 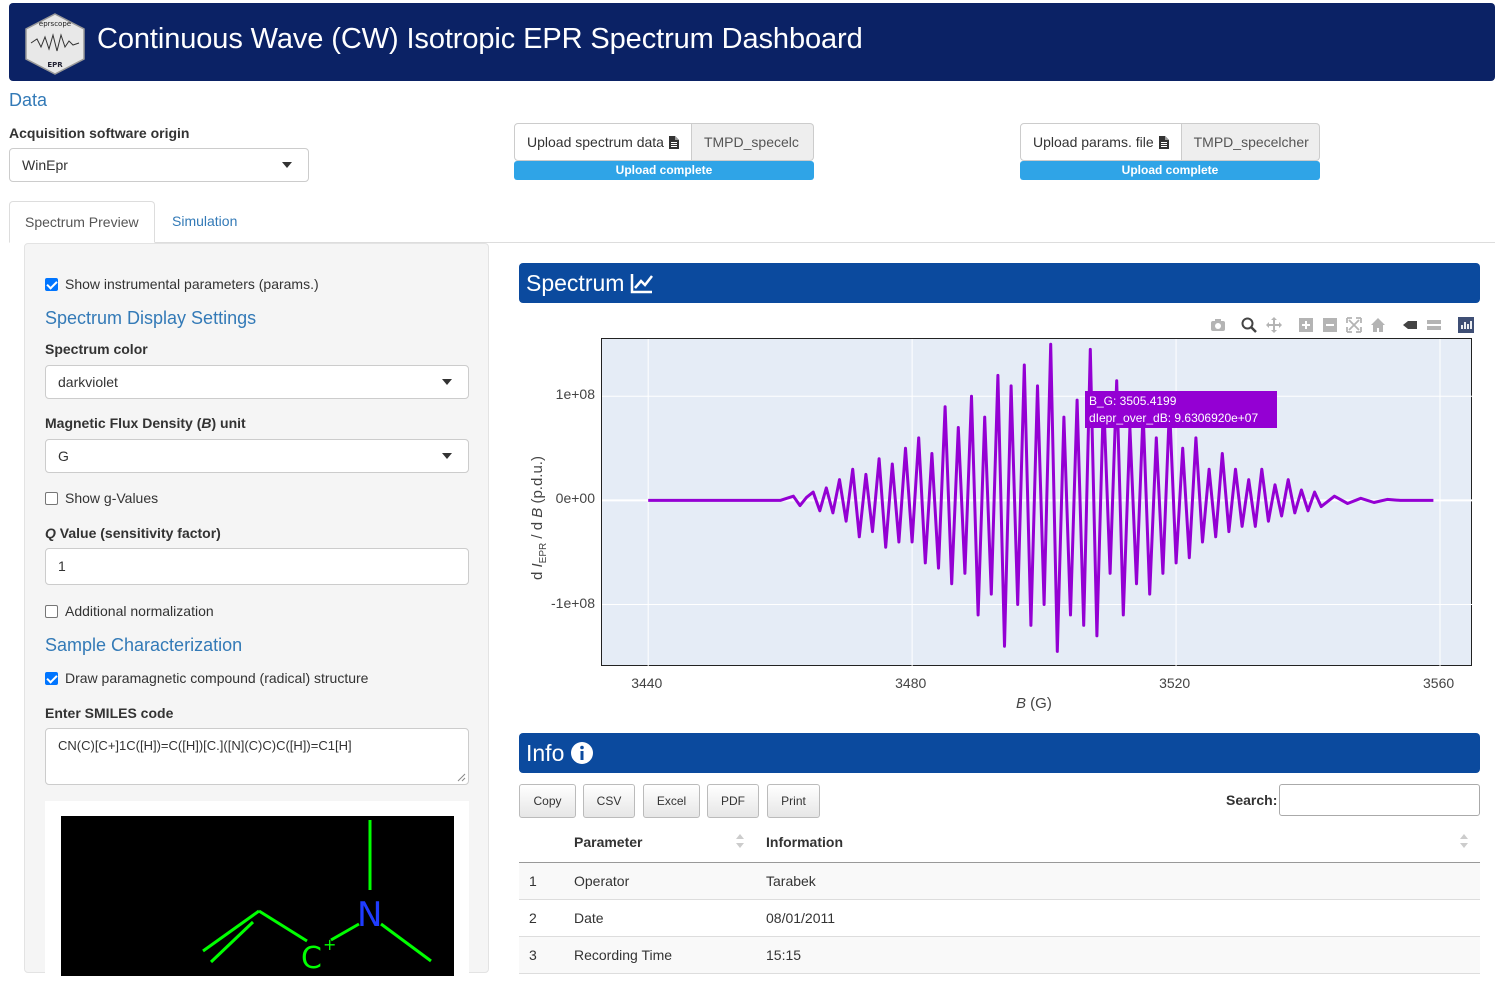 I want to click on sample-characterization-heading: Sample Characterization, so click(x=144, y=645).